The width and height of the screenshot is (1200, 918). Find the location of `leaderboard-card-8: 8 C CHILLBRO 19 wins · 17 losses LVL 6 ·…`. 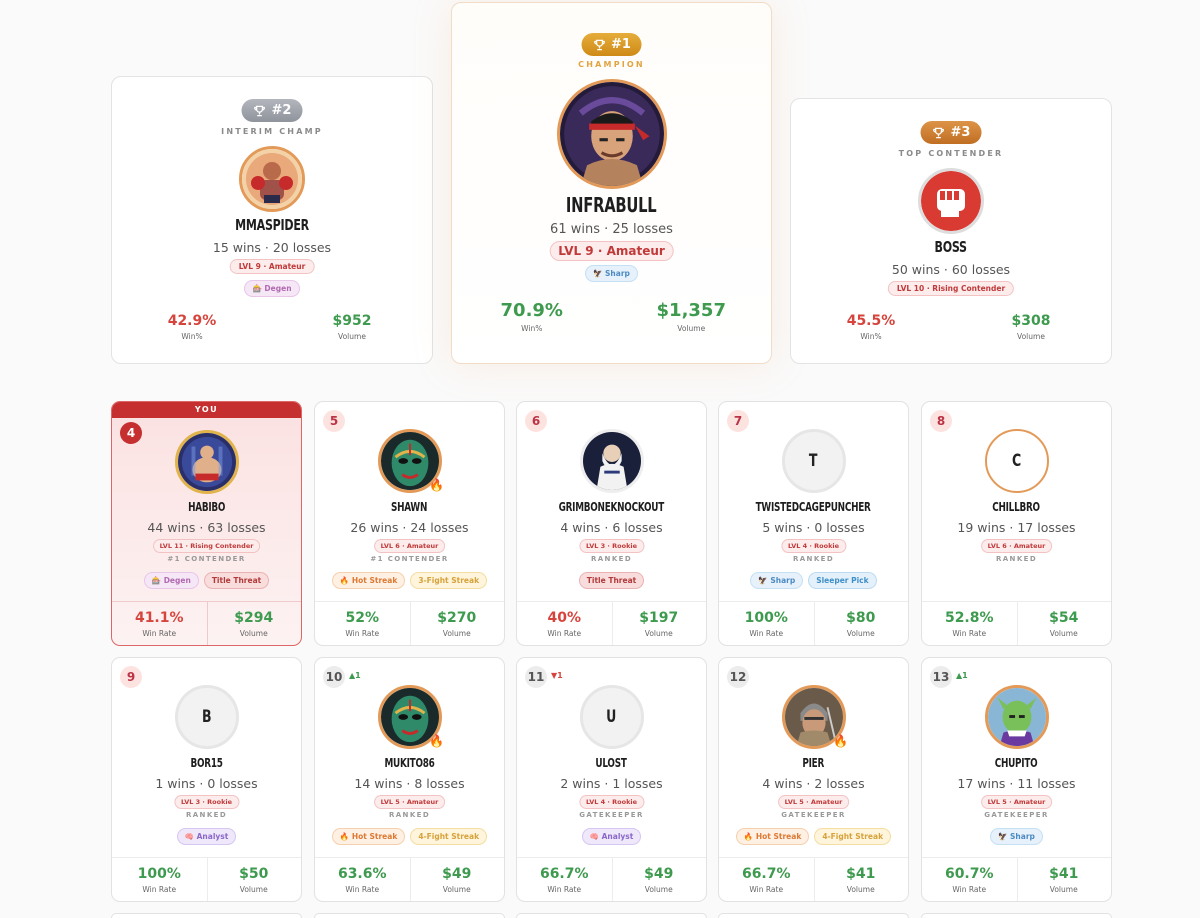

leaderboard-card-8: 8 C CHILLBRO 19 wins · 17 losses LVL 6 ·… is located at coordinates (1016, 523).